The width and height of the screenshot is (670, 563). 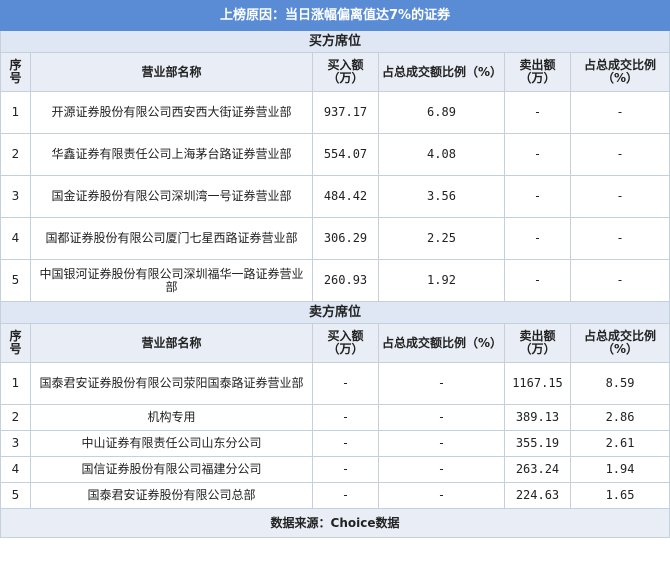 I want to click on table-row: 1 开源证券股份有限公司西安西大街证券营业部 937.17 6.89 - -, so click(x=335, y=112).